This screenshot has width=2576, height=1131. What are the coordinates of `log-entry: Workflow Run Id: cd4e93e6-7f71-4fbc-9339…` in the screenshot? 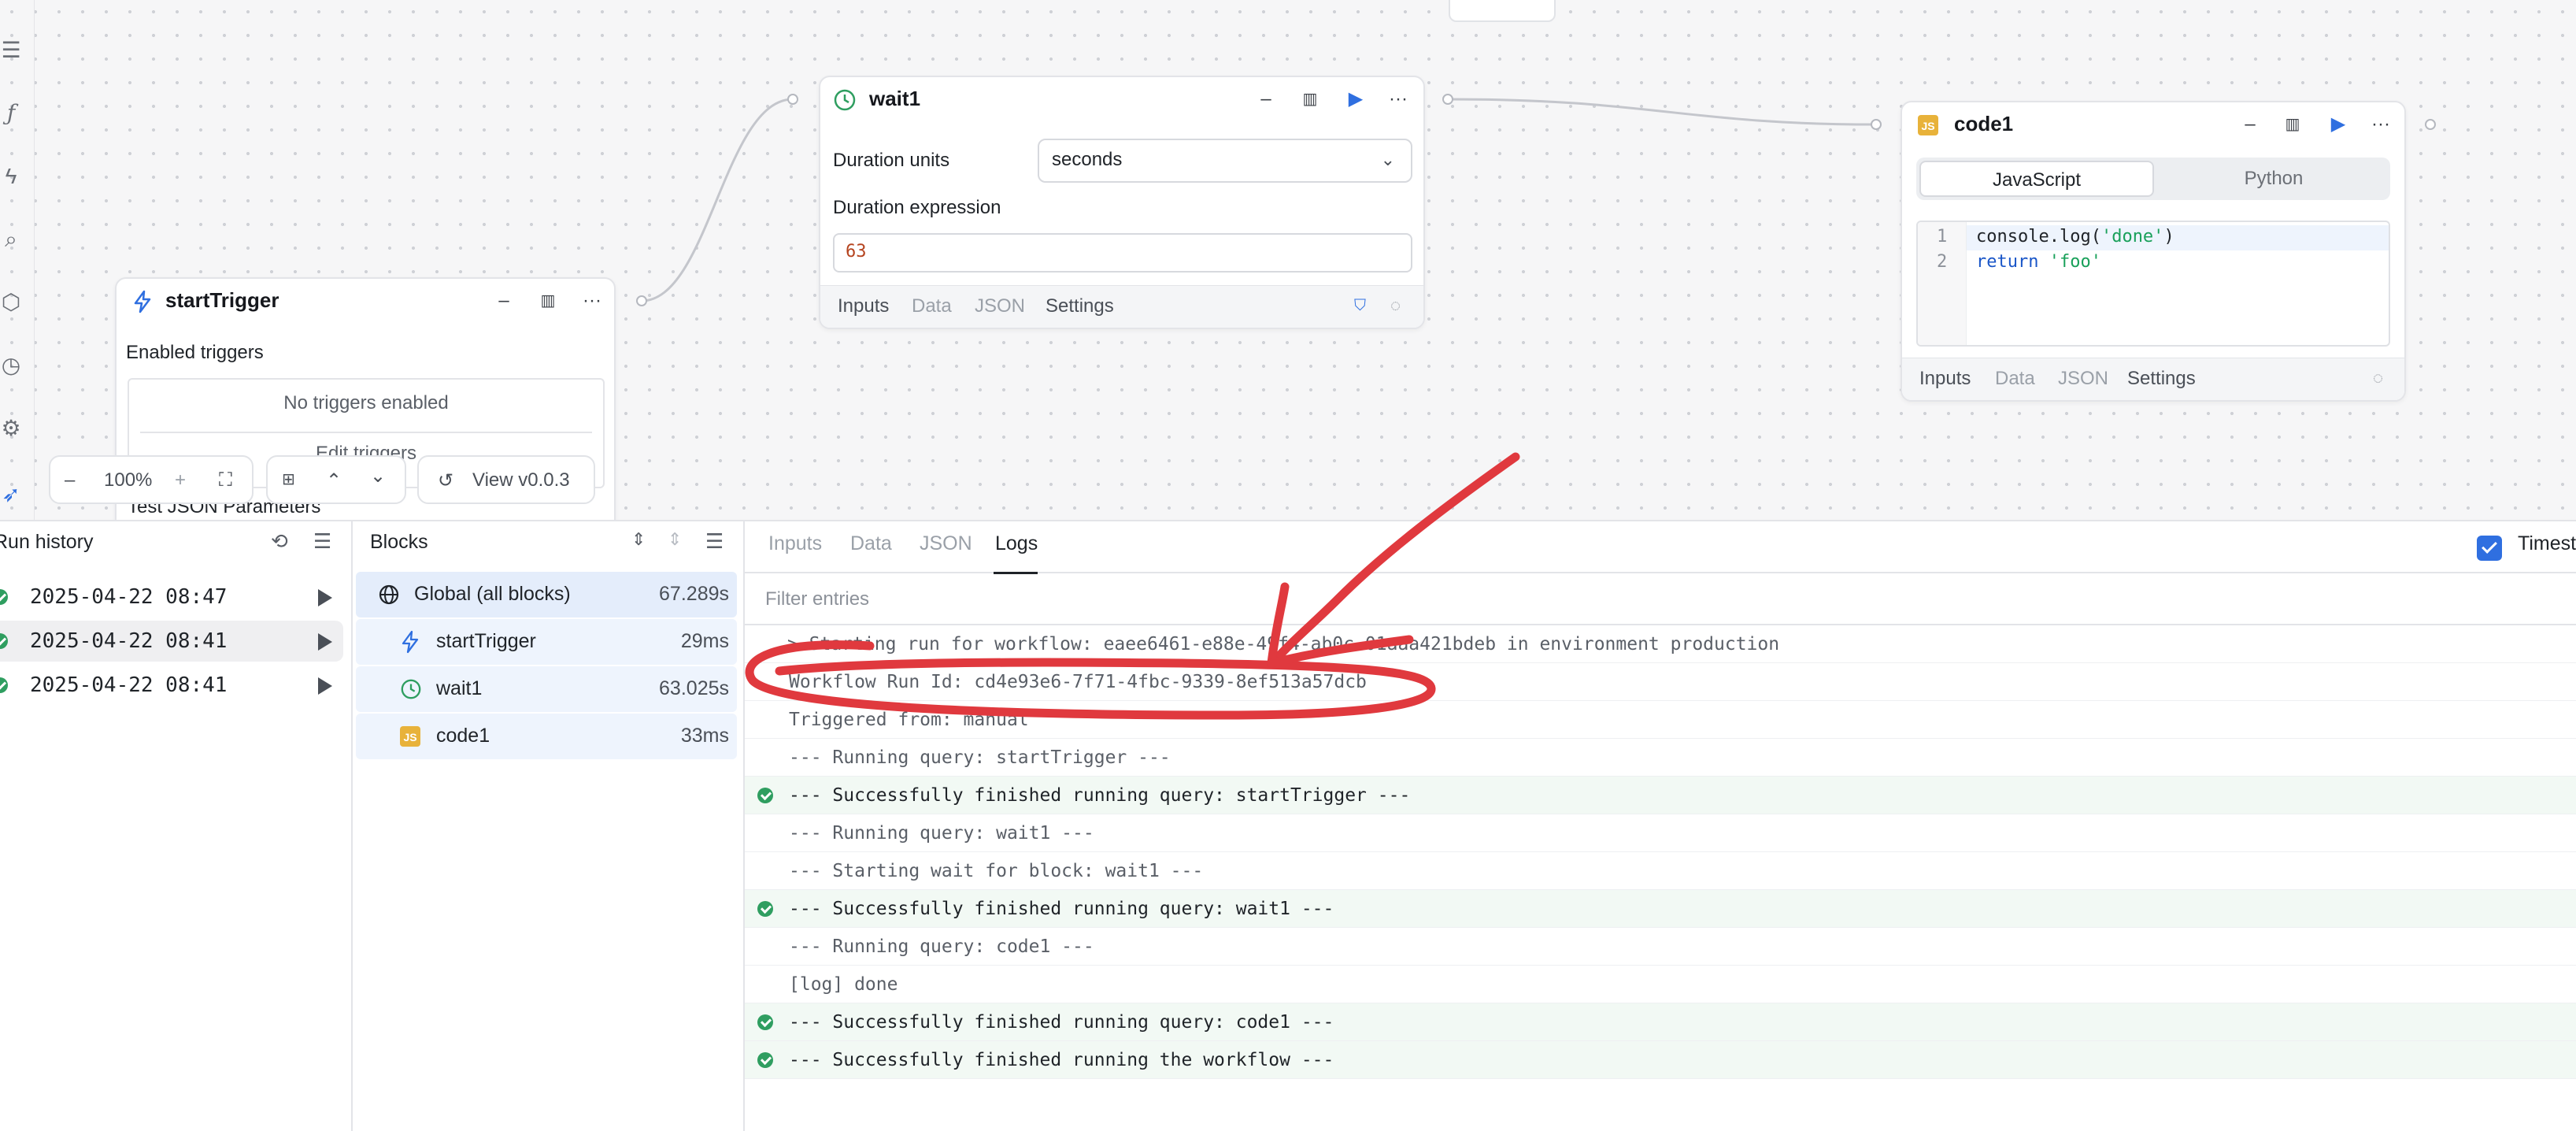 It's located at (1660, 682).